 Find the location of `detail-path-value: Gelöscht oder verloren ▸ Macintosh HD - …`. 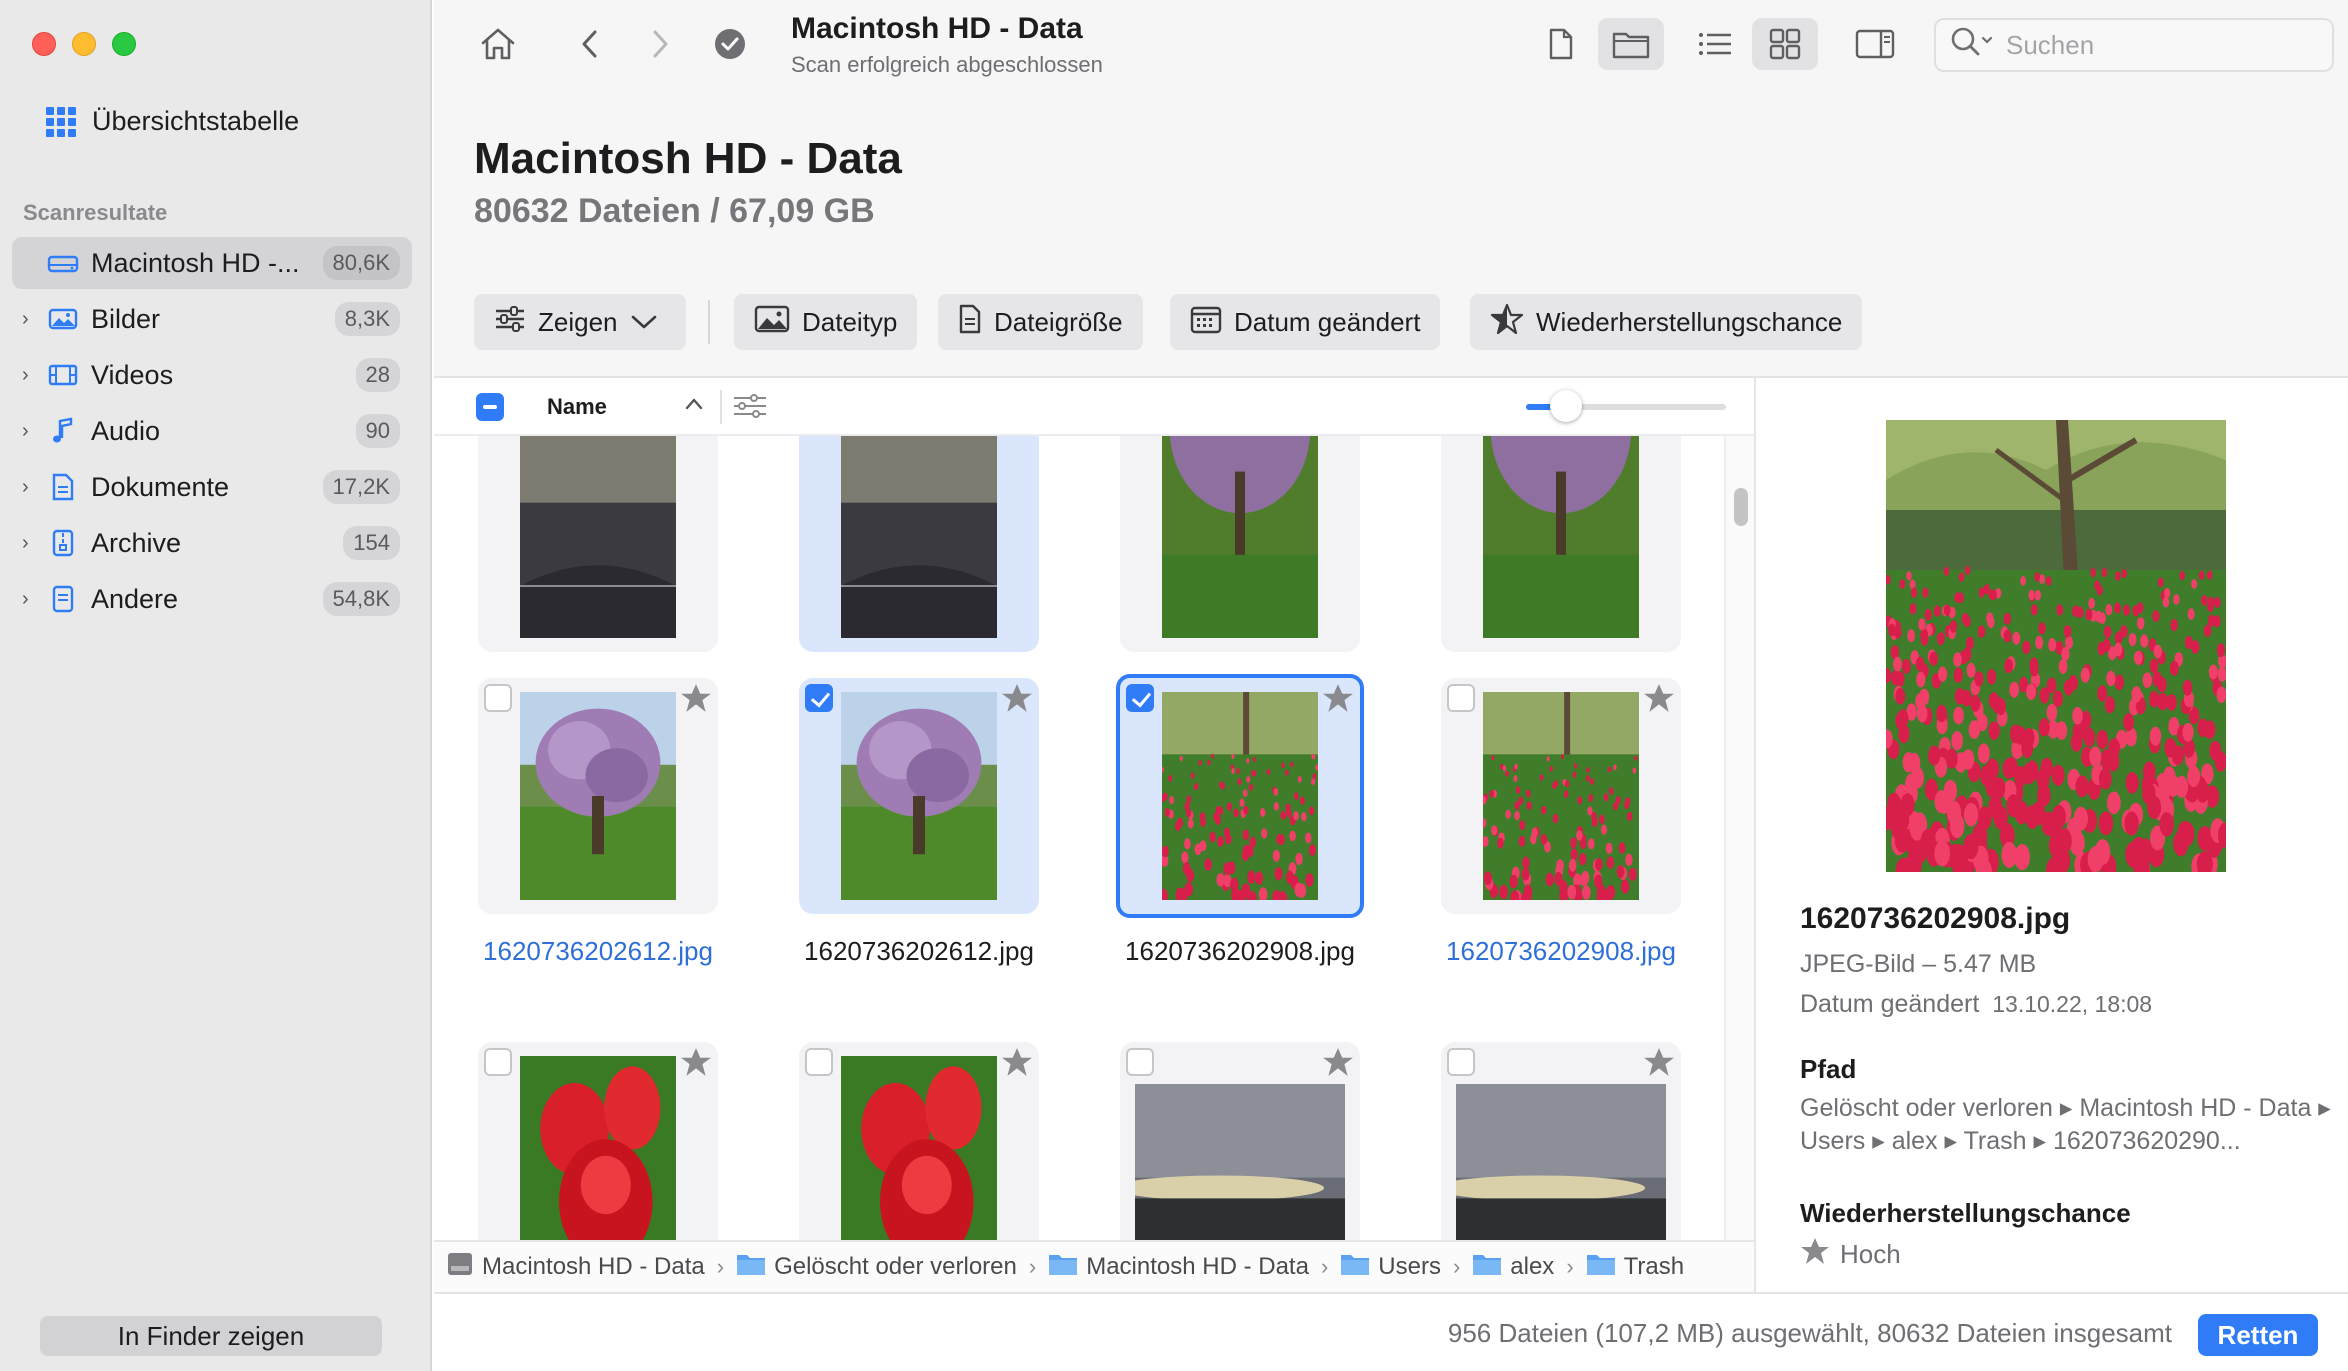

detail-path-value: Gelöscht oder verloren ▸ Macintosh HD - … is located at coordinates (2065, 1124).